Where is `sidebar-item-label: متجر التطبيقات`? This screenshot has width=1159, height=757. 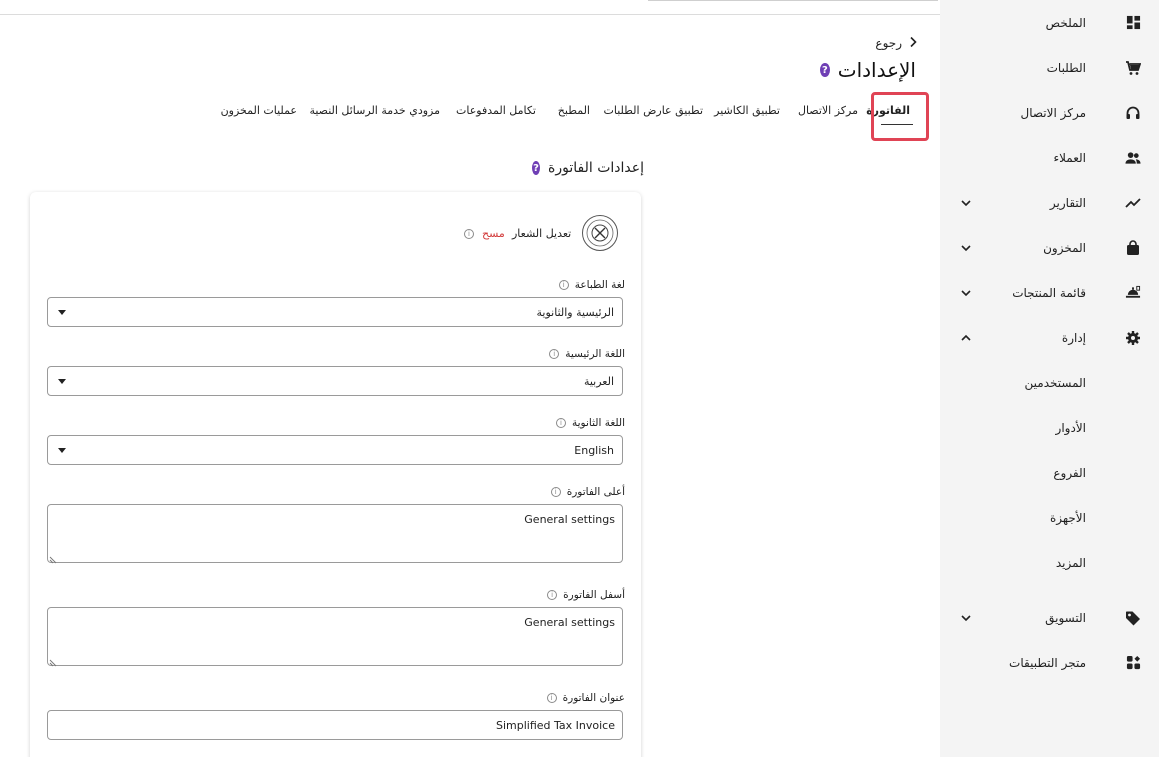 sidebar-item-label: متجر التطبيقات is located at coordinates (1047, 662).